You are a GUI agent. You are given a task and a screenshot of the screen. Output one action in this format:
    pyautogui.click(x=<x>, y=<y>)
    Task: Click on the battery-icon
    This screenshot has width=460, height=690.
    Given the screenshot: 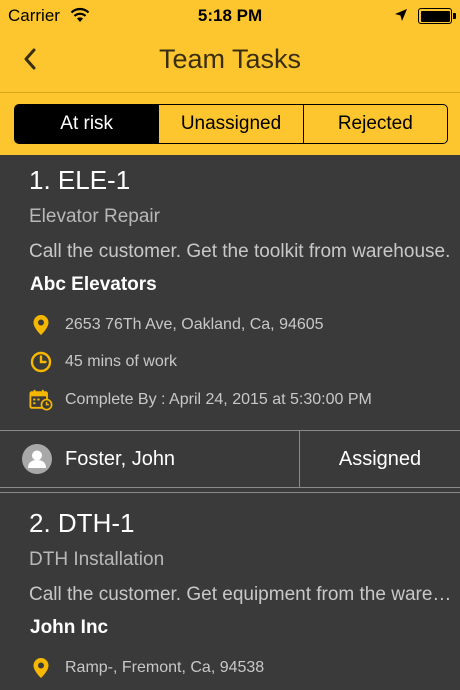 What is the action you would take?
    pyautogui.click(x=437, y=16)
    